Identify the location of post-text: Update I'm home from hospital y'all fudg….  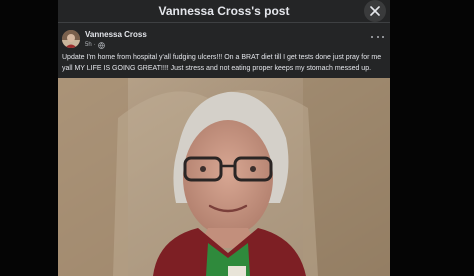
(222, 63).